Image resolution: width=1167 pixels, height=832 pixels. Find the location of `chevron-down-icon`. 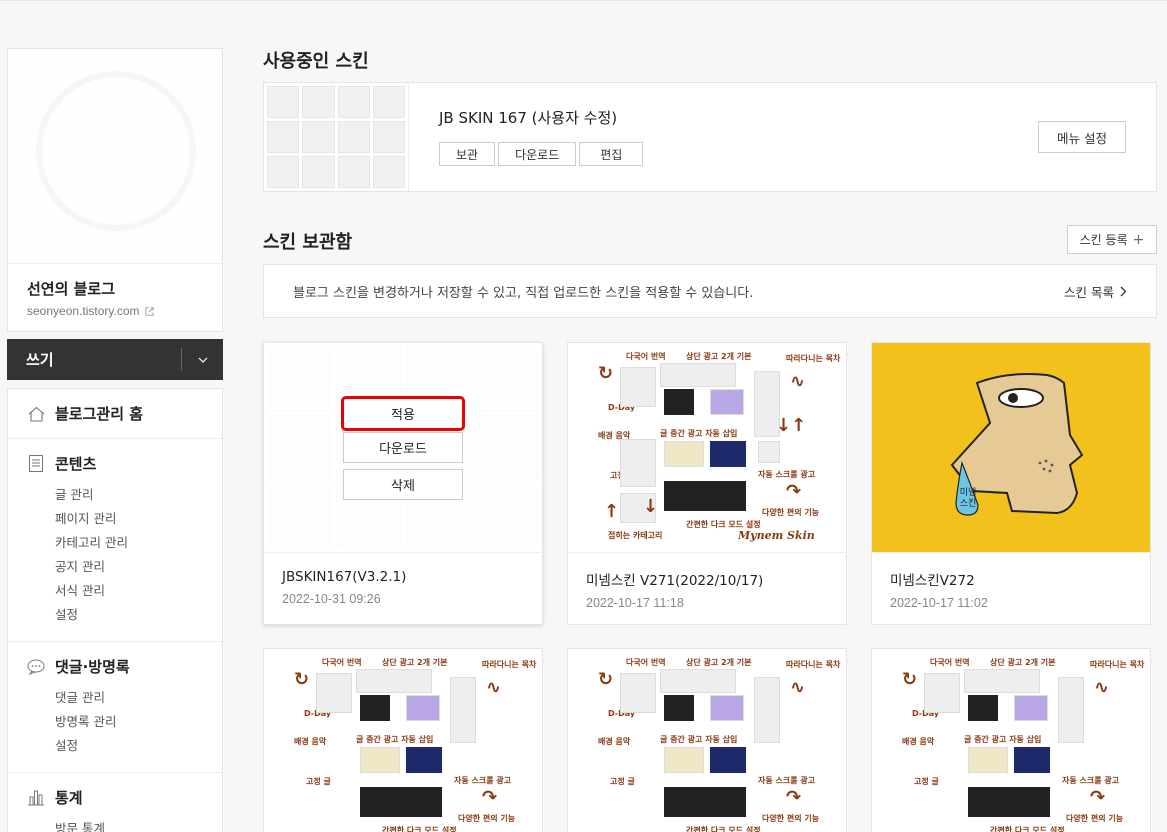

chevron-down-icon is located at coordinates (202, 359).